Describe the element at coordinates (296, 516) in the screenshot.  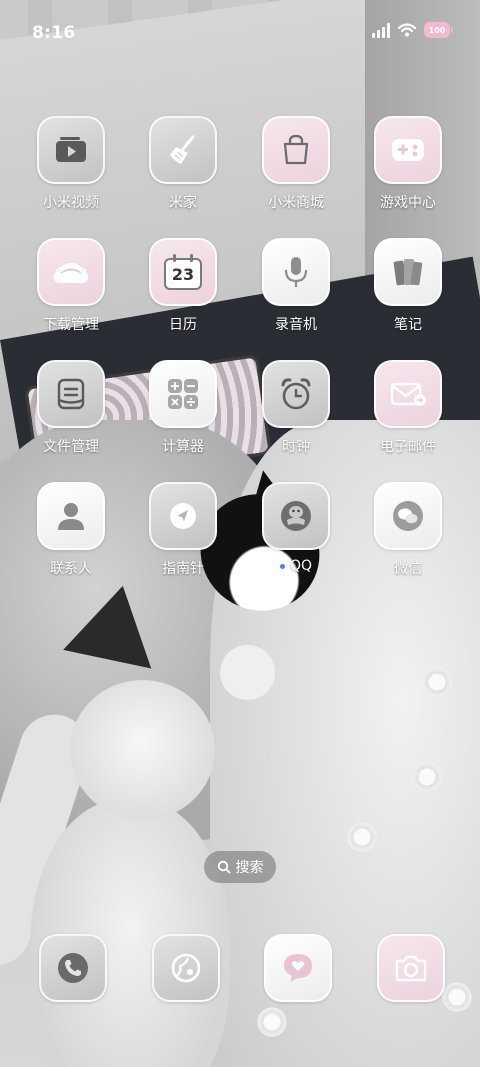
I see `penguin-icon` at that location.